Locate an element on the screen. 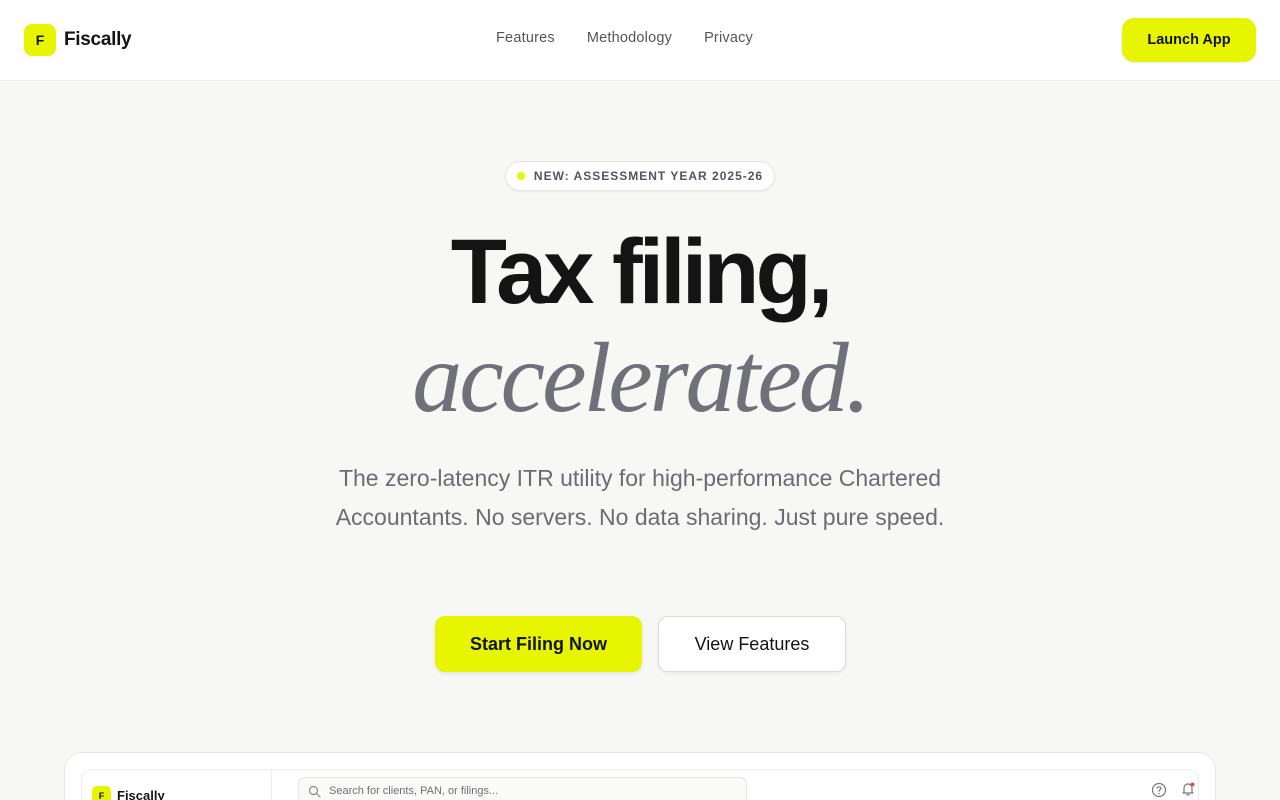 This screenshot has height=800, width=1280. bell-icon is located at coordinates (1188, 789).